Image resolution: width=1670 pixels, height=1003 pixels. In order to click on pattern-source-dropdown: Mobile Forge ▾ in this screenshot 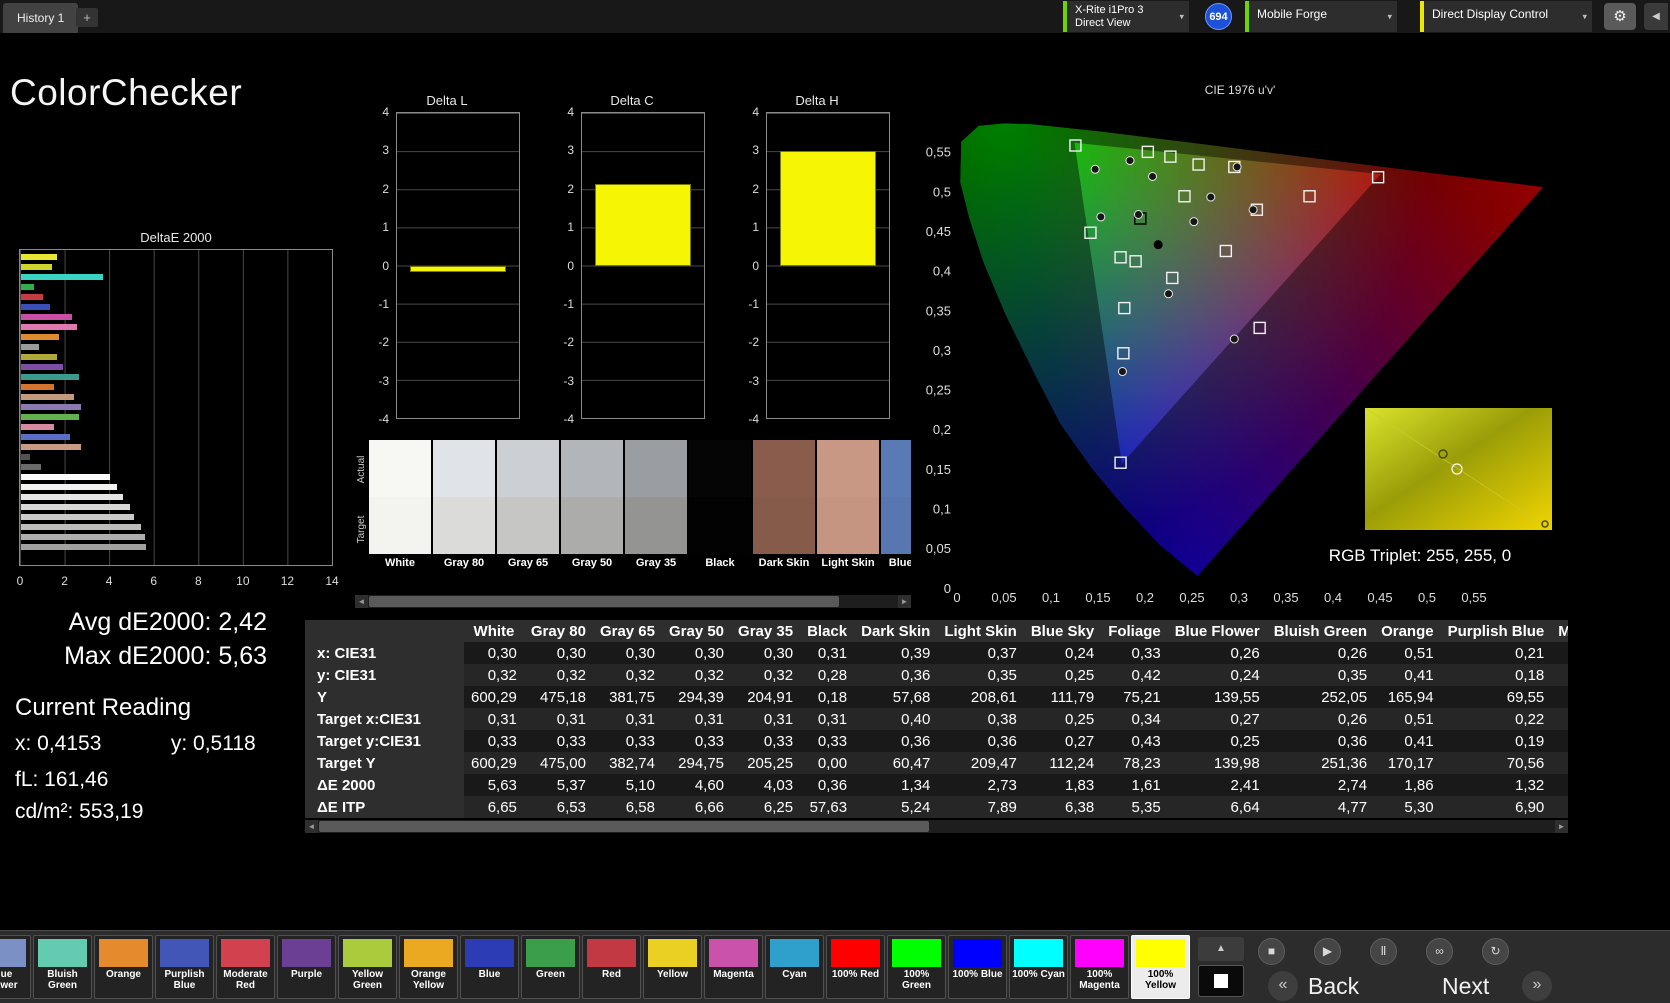, I will do `click(1321, 16)`.